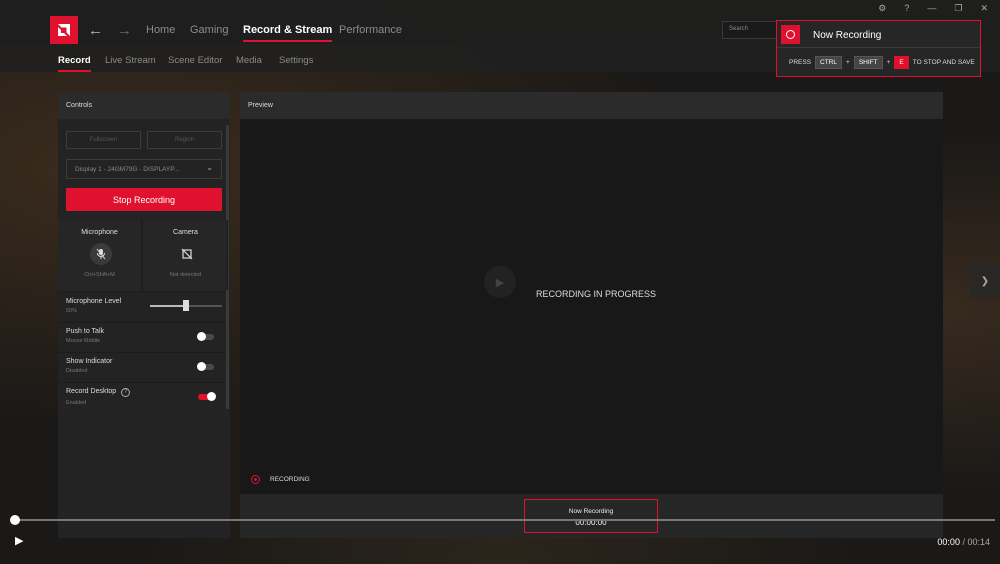  What do you see at coordinates (296, 60) in the screenshot?
I see `subtab-settings: Settings` at bounding box center [296, 60].